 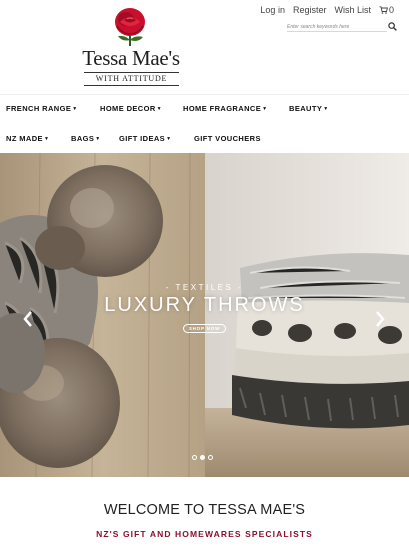 What do you see at coordinates (24, 138) in the screenshot?
I see `nav-label: NZ MADE` at bounding box center [24, 138].